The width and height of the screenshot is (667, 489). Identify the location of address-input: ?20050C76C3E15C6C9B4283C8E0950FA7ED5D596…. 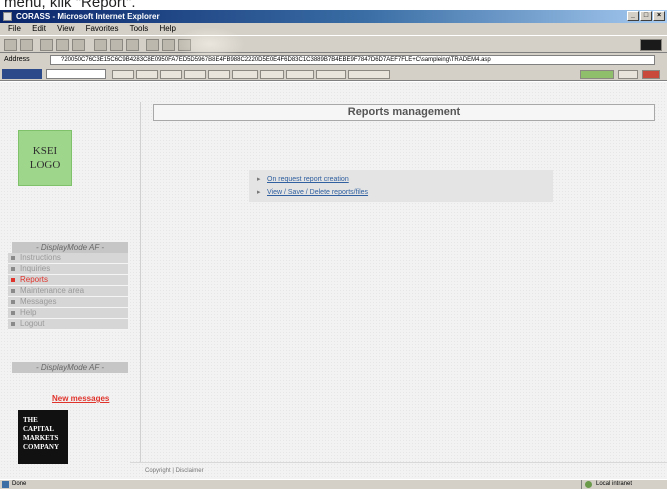
(352, 60).